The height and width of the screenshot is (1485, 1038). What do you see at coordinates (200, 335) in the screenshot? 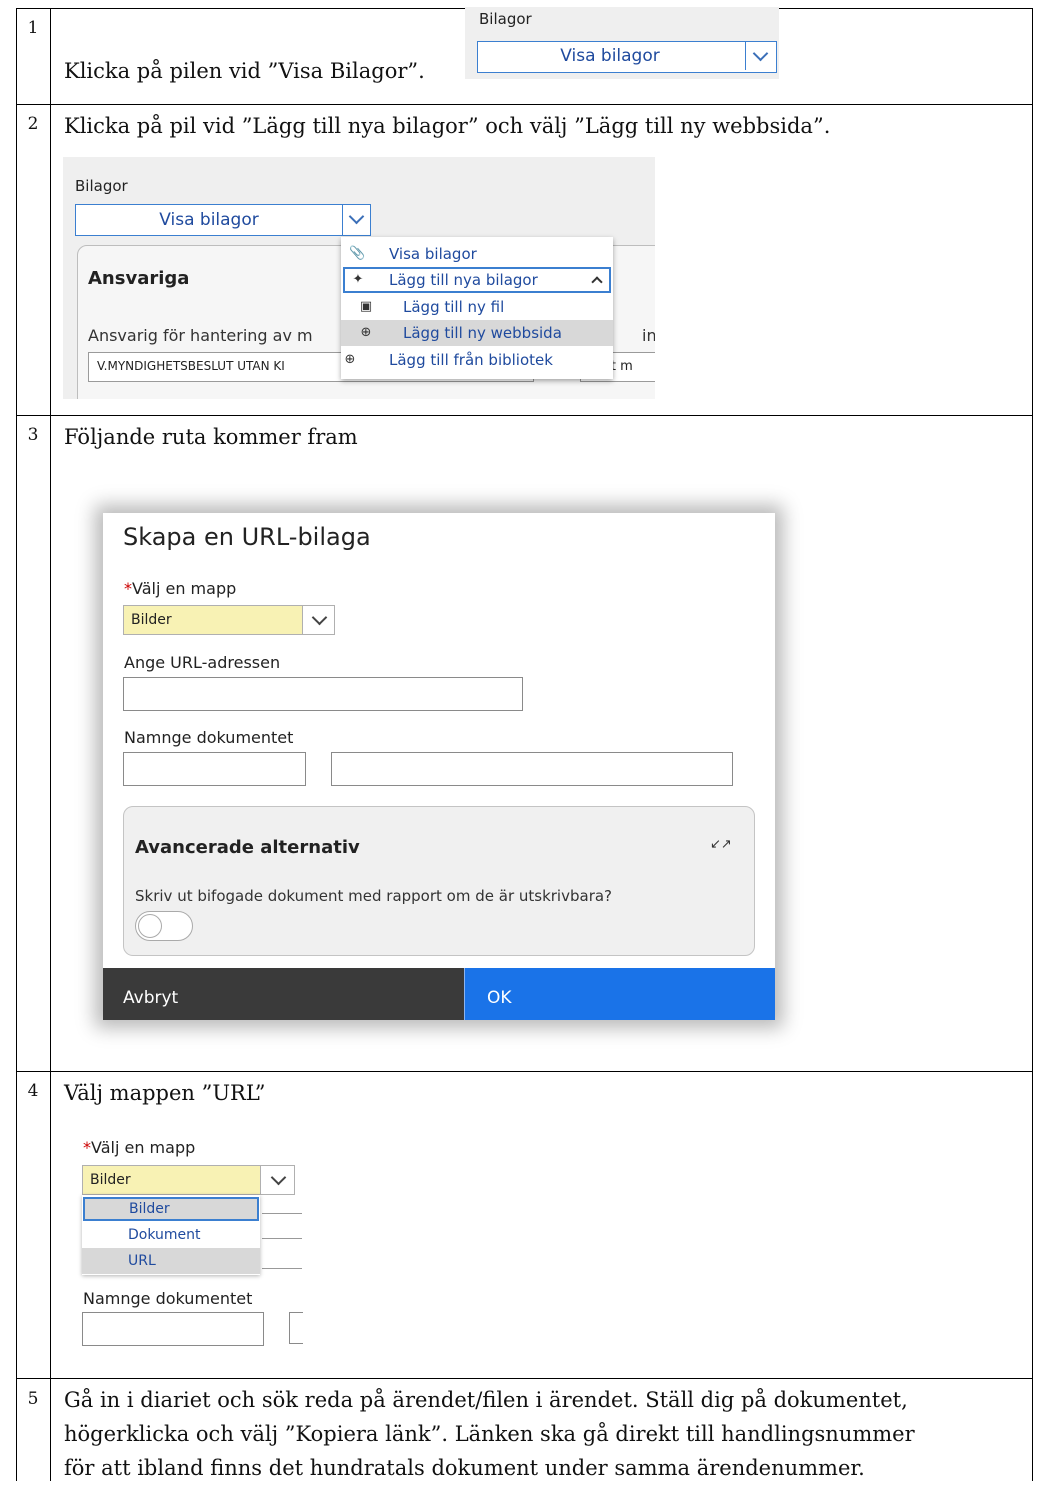
I see `field-label: Ansvarig för hantering av m` at bounding box center [200, 335].